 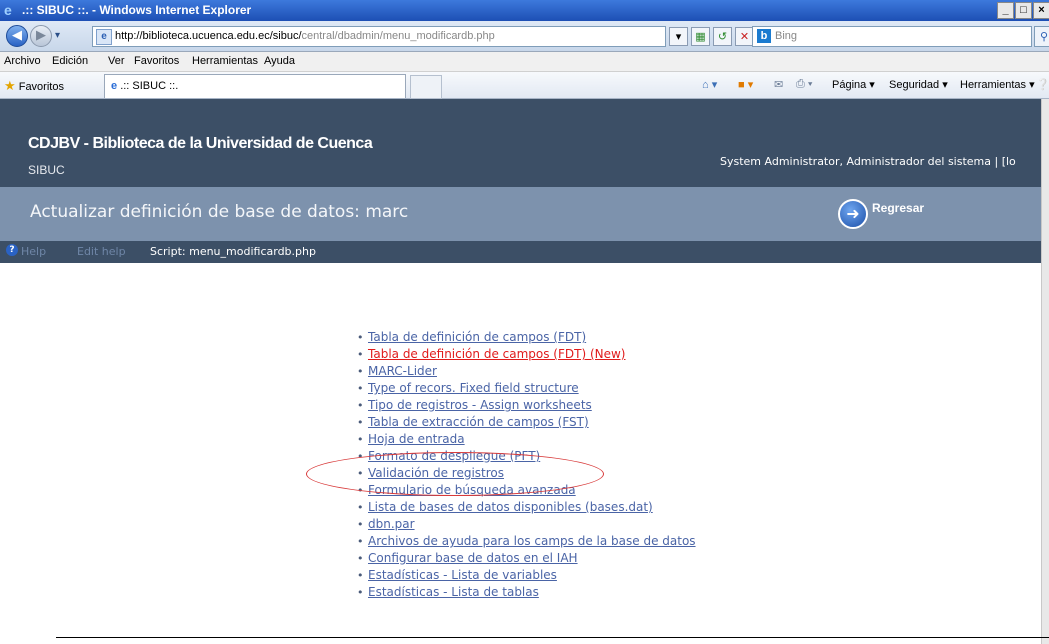 What do you see at coordinates (402, 371) in the screenshot?
I see `menu-link: MARC-Lider` at bounding box center [402, 371].